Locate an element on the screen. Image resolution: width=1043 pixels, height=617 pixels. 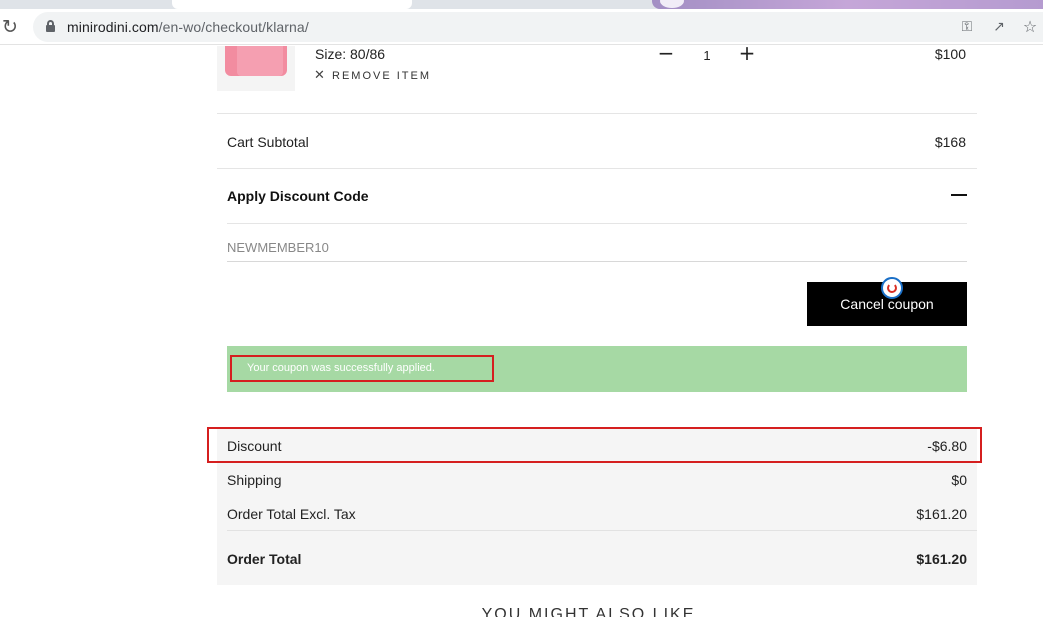
tab-strip is located at coordinates (521, 4).